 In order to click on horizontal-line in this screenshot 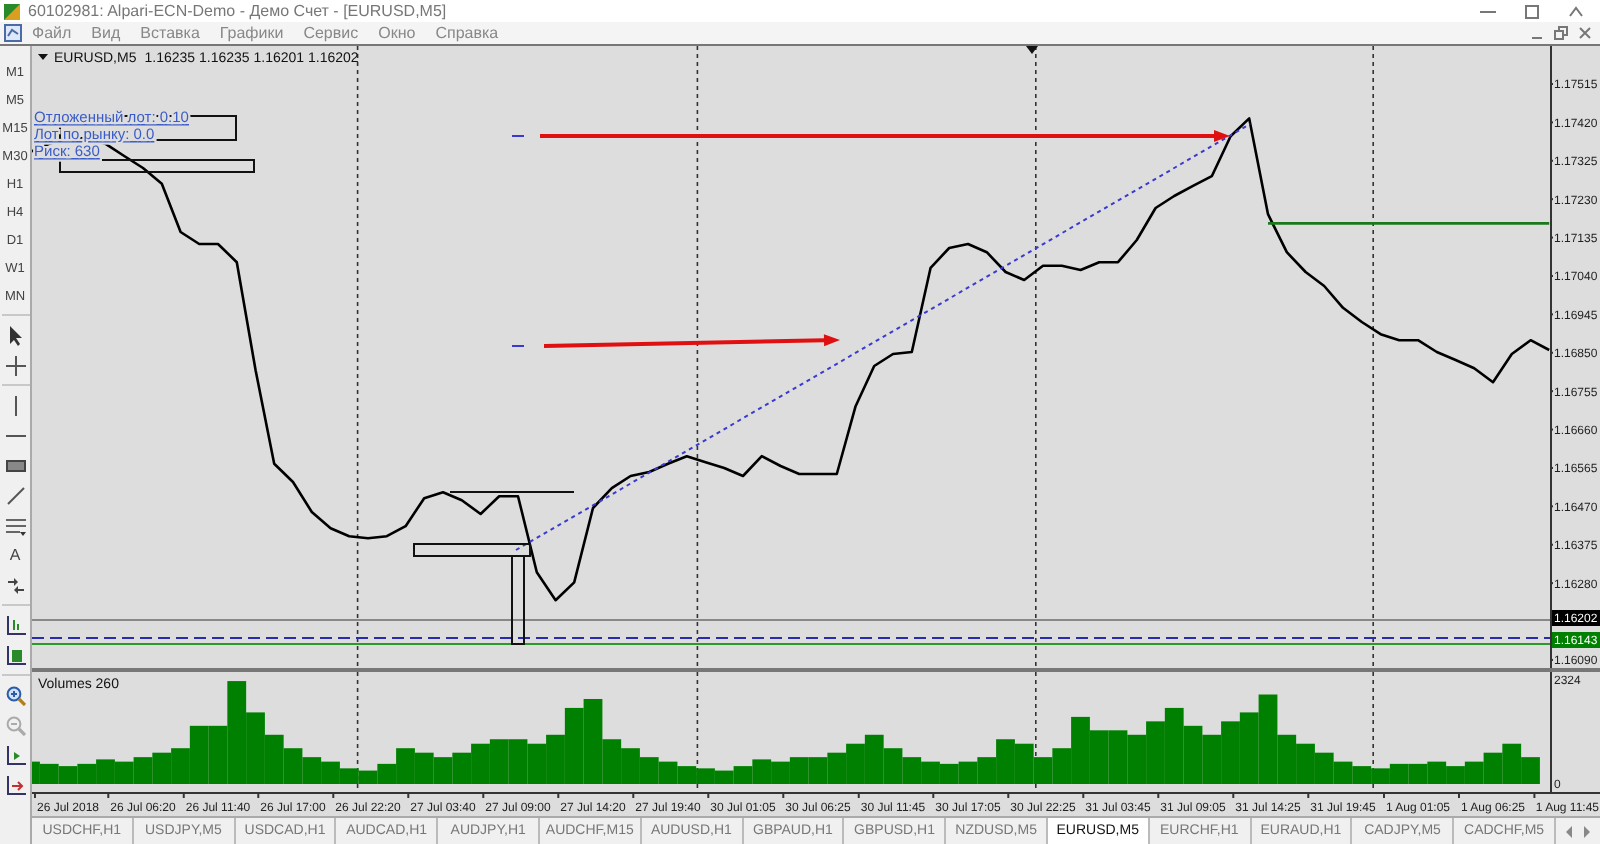, I will do `click(512, 492)`.